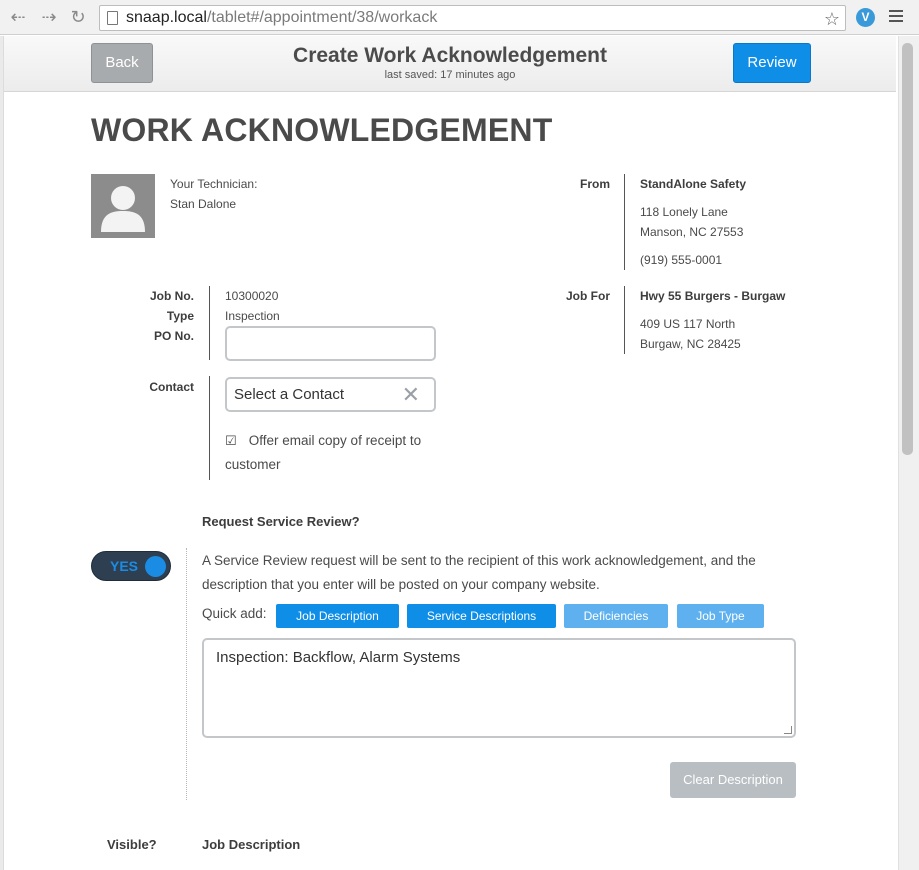 This screenshot has width=919, height=870. Describe the element at coordinates (832, 19) in the screenshot. I see `bookmark-star-icon: ☆` at that location.